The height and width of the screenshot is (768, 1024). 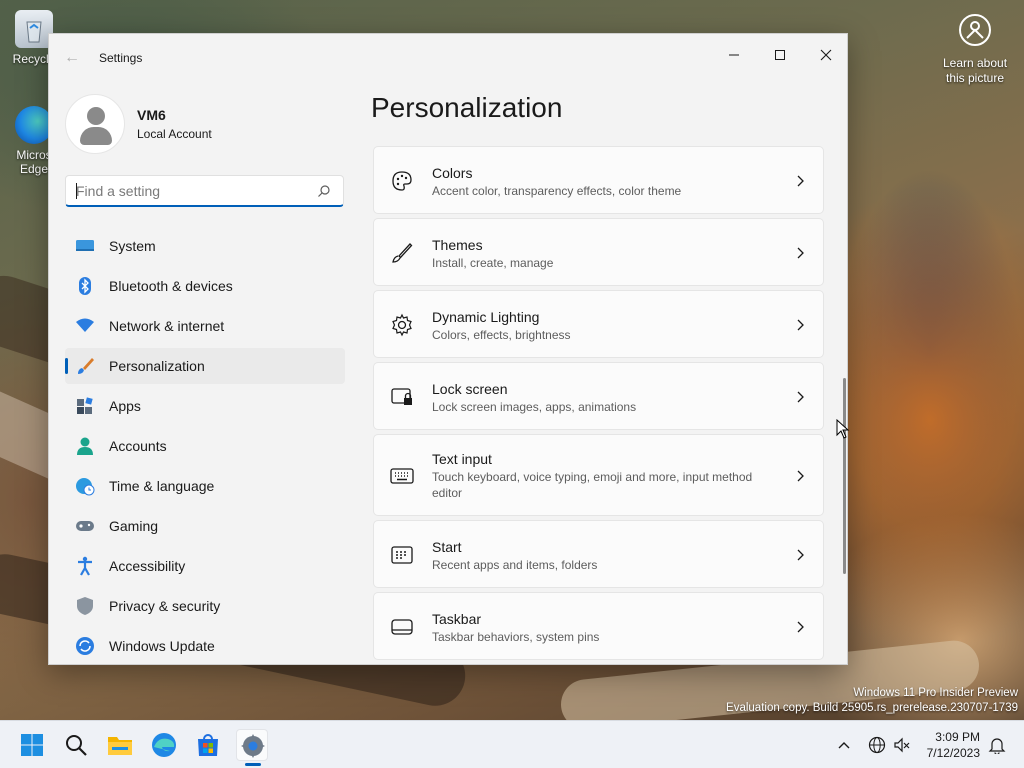 I want to click on card-title: Themes, so click(x=457, y=245).